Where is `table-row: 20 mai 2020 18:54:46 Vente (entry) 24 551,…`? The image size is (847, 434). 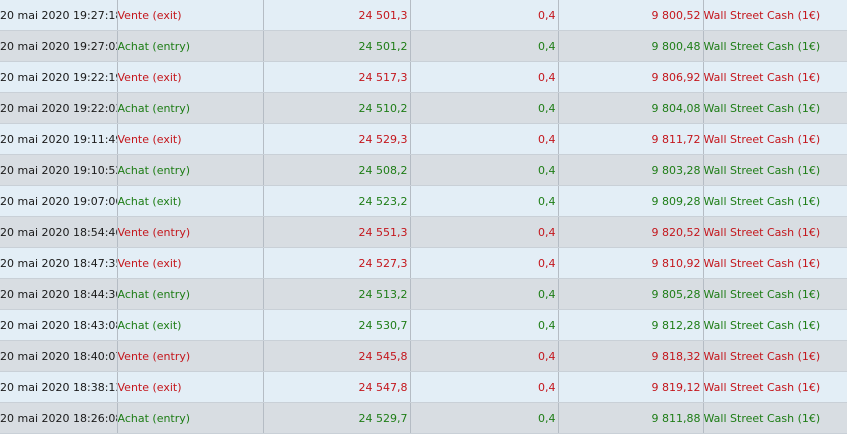 table-row: 20 mai 2020 18:54:46 Vente (entry) 24 551,… is located at coordinates (423, 232).